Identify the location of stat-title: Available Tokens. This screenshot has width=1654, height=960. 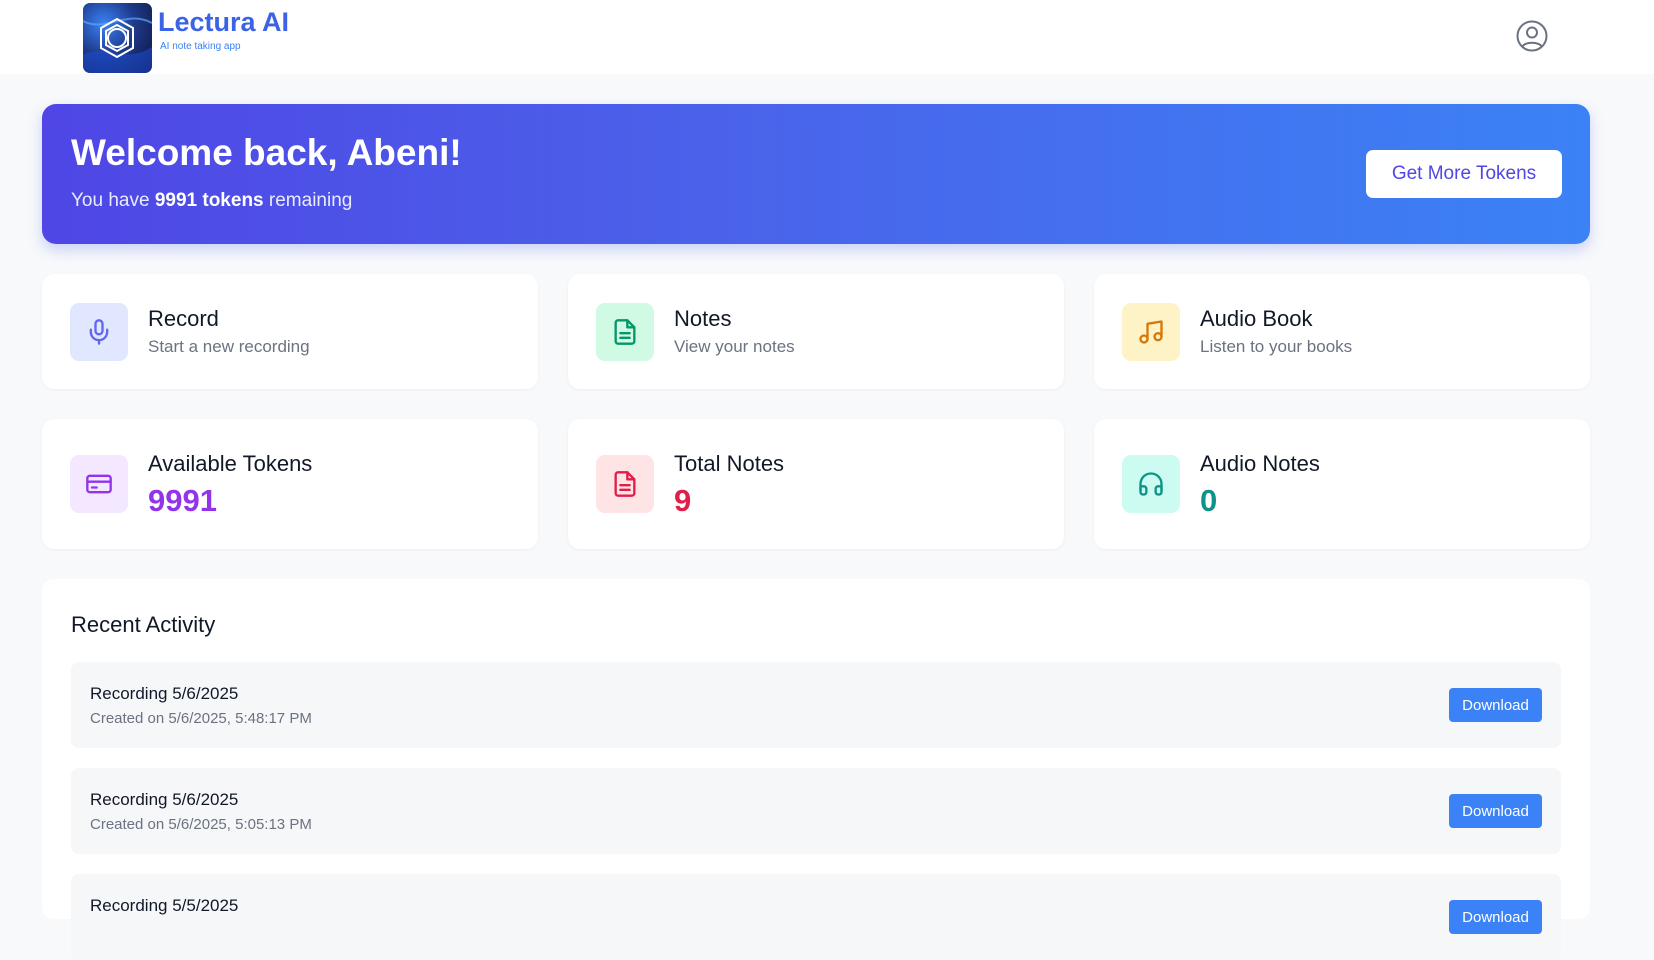
(230, 463).